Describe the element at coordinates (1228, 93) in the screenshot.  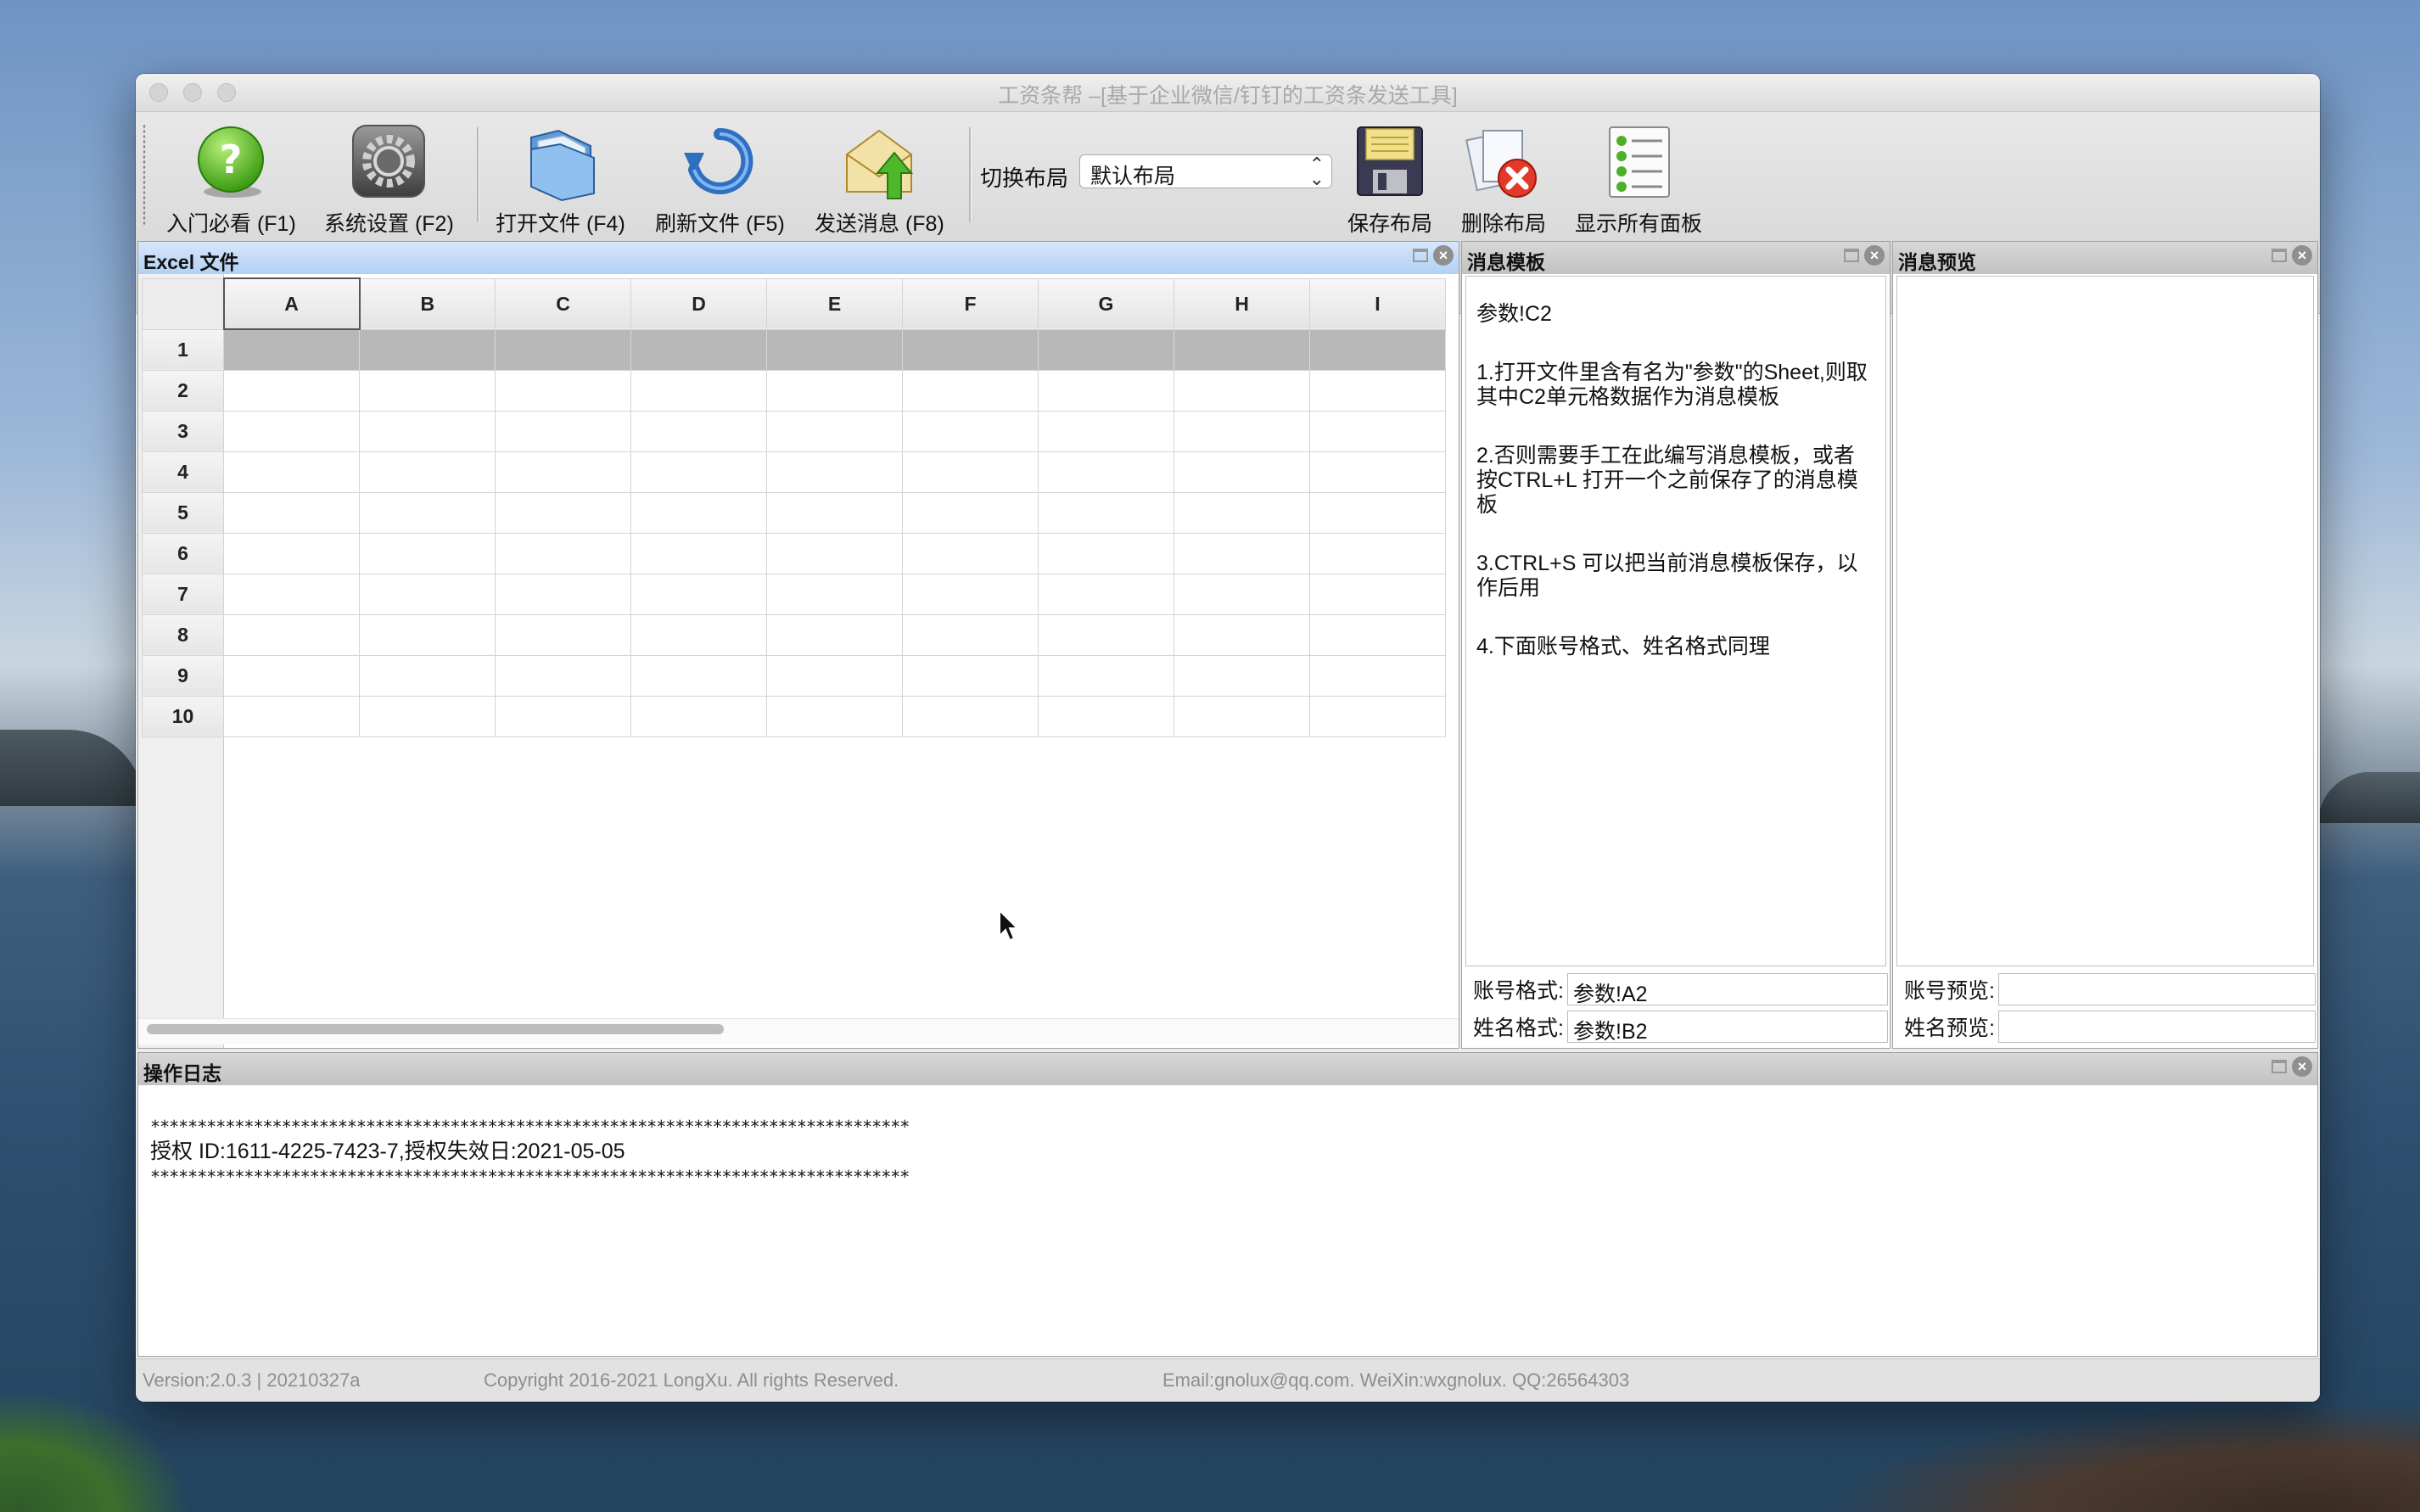
I see `title-bar: 工资条帮 –[基于企业微信/钉钉的工资条发送工具]` at that location.